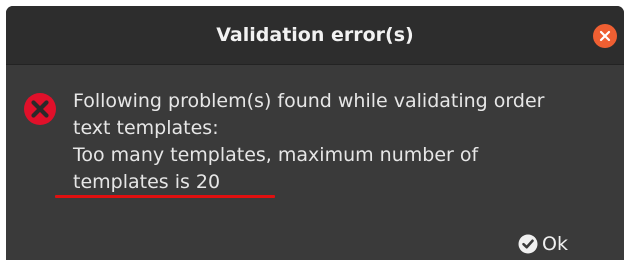 This screenshot has height=260, width=624. I want to click on close-button, so click(605, 36).